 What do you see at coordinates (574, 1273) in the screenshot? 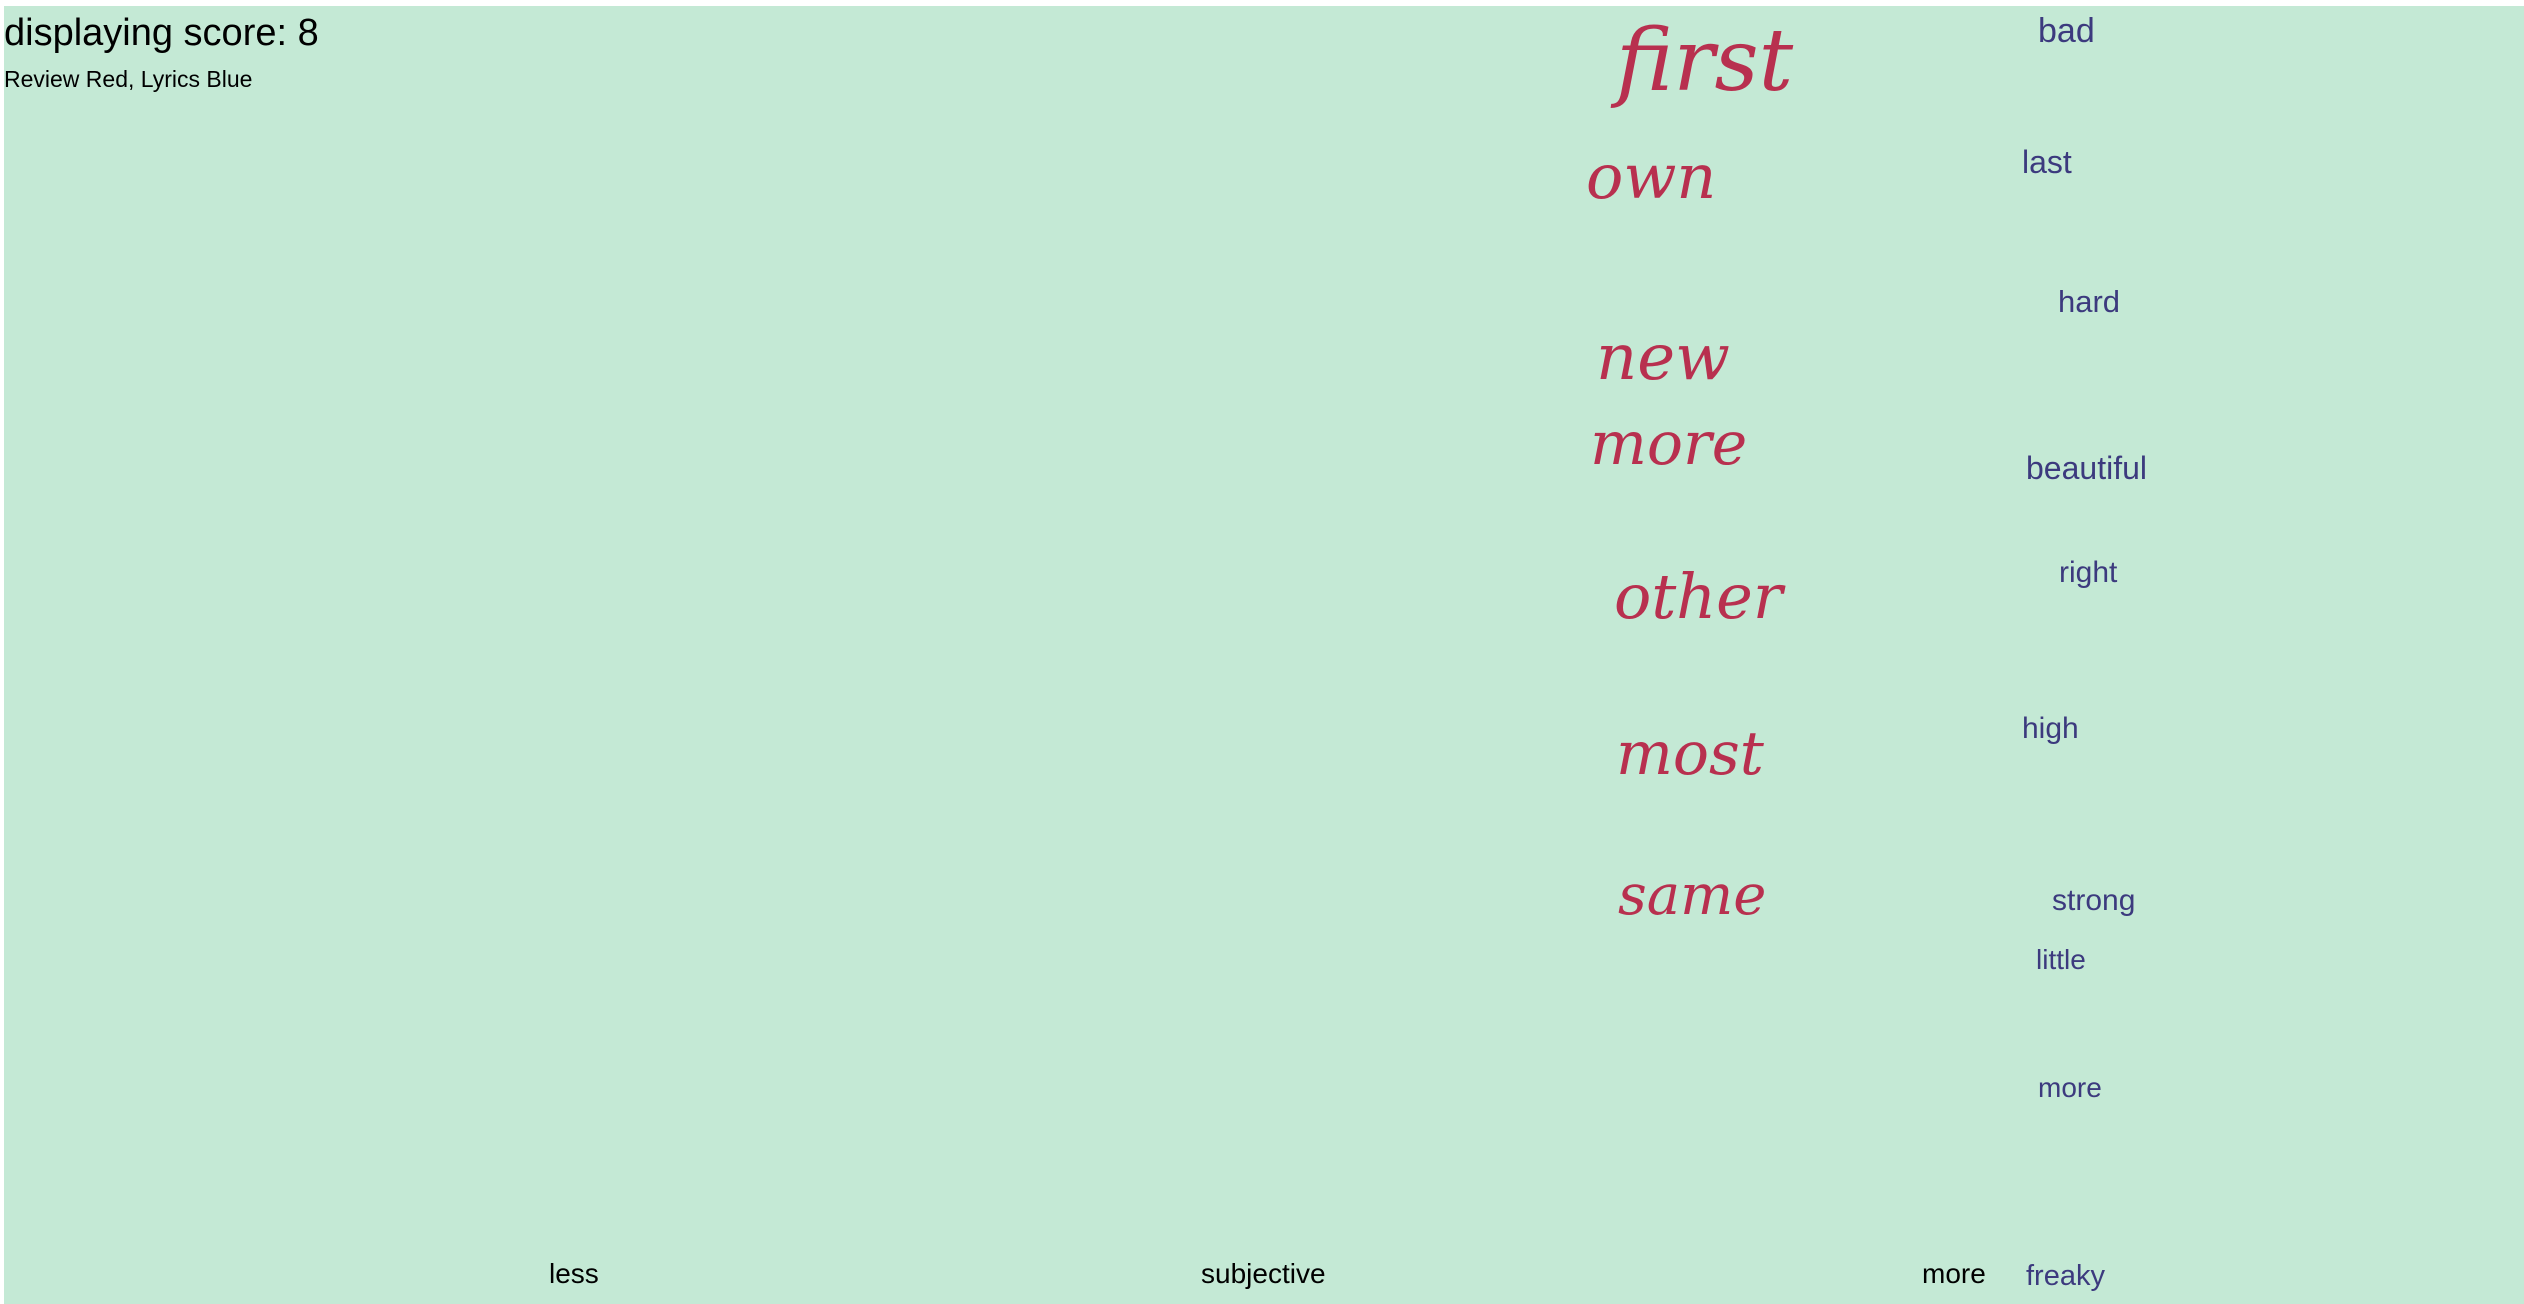
I see `axis-label-less: less` at bounding box center [574, 1273].